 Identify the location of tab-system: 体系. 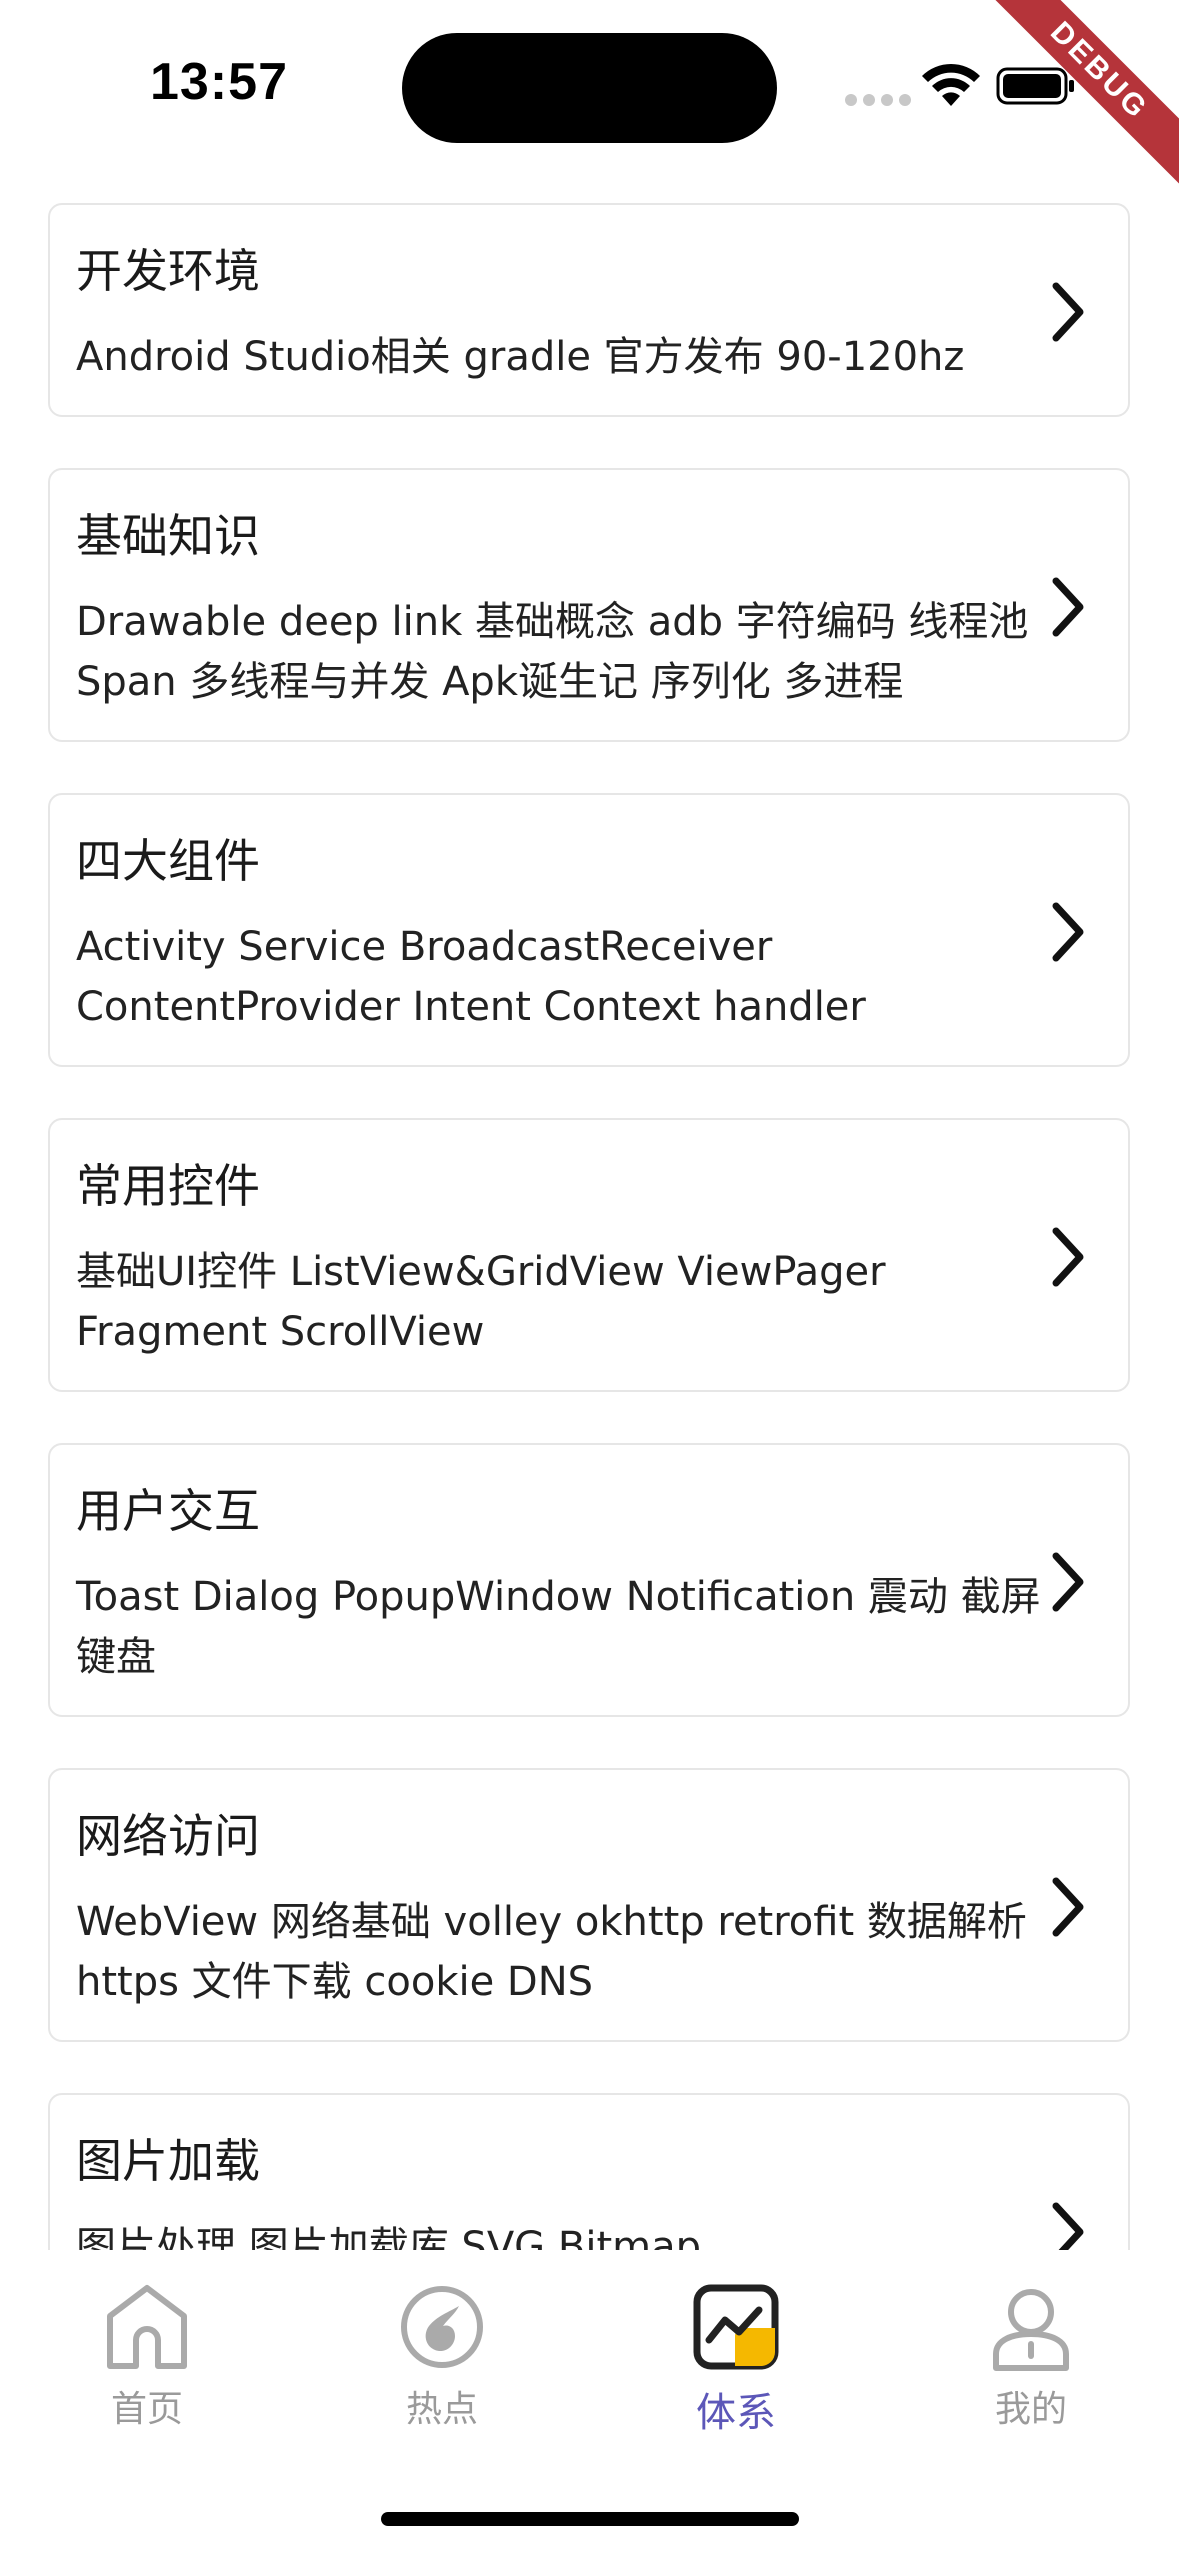
(736, 2360).